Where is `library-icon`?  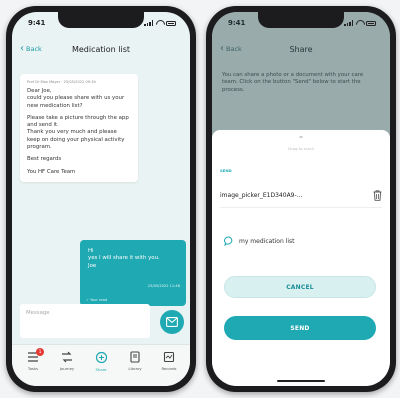
library-icon is located at coordinates (135, 357).